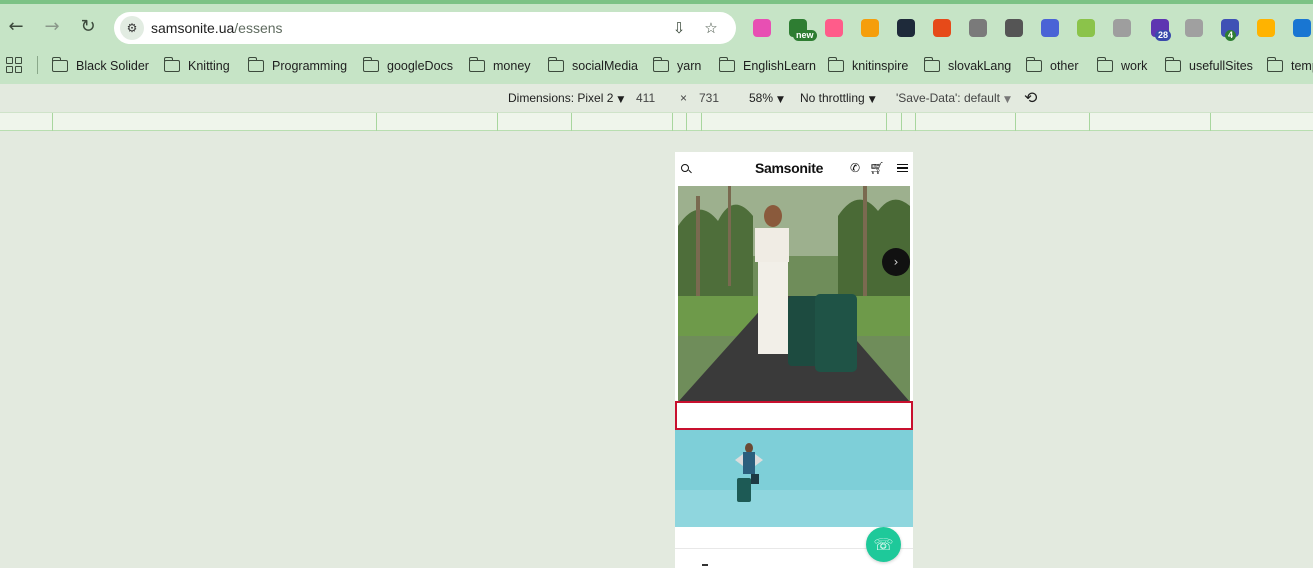 Image resolution: width=1313 pixels, height=568 pixels. What do you see at coordinates (132, 28) in the screenshot?
I see `site-settings-icon: ⚙` at bounding box center [132, 28].